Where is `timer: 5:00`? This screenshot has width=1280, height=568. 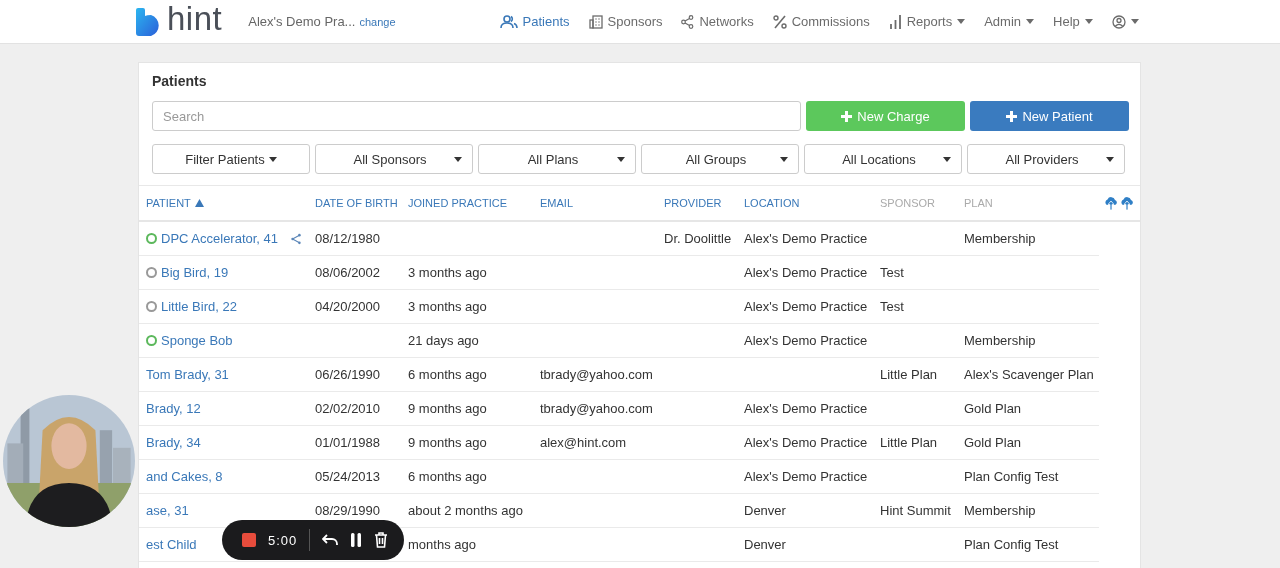 timer: 5:00 is located at coordinates (283, 540).